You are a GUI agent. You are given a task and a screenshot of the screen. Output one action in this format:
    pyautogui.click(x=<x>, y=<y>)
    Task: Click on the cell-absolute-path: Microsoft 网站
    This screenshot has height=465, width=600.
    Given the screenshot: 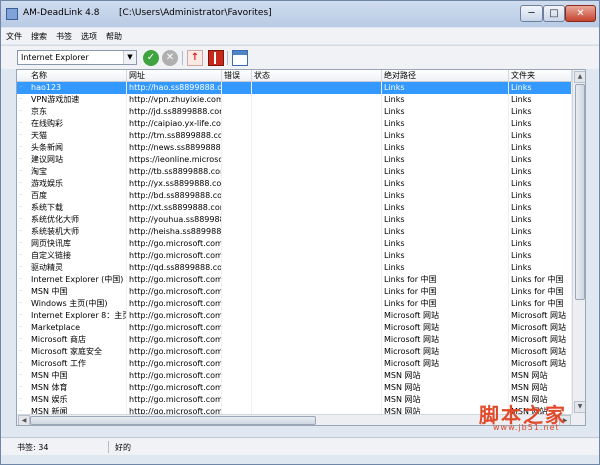 What is the action you would take?
    pyautogui.click(x=445, y=352)
    